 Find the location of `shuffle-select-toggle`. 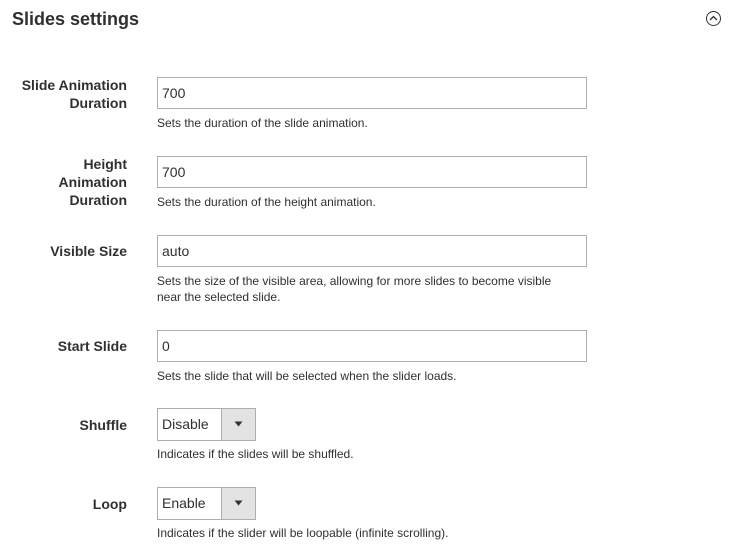

shuffle-select-toggle is located at coordinates (238, 424).